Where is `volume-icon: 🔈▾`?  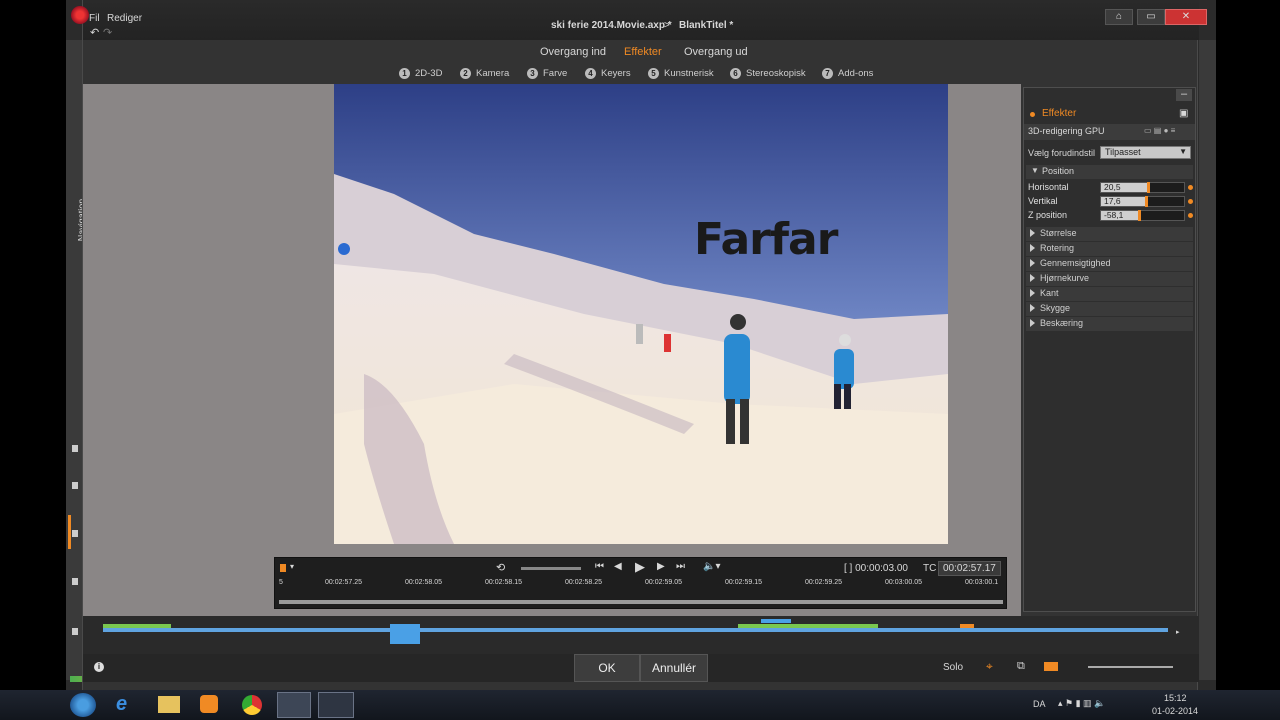
volume-icon: 🔈▾ is located at coordinates (711, 566).